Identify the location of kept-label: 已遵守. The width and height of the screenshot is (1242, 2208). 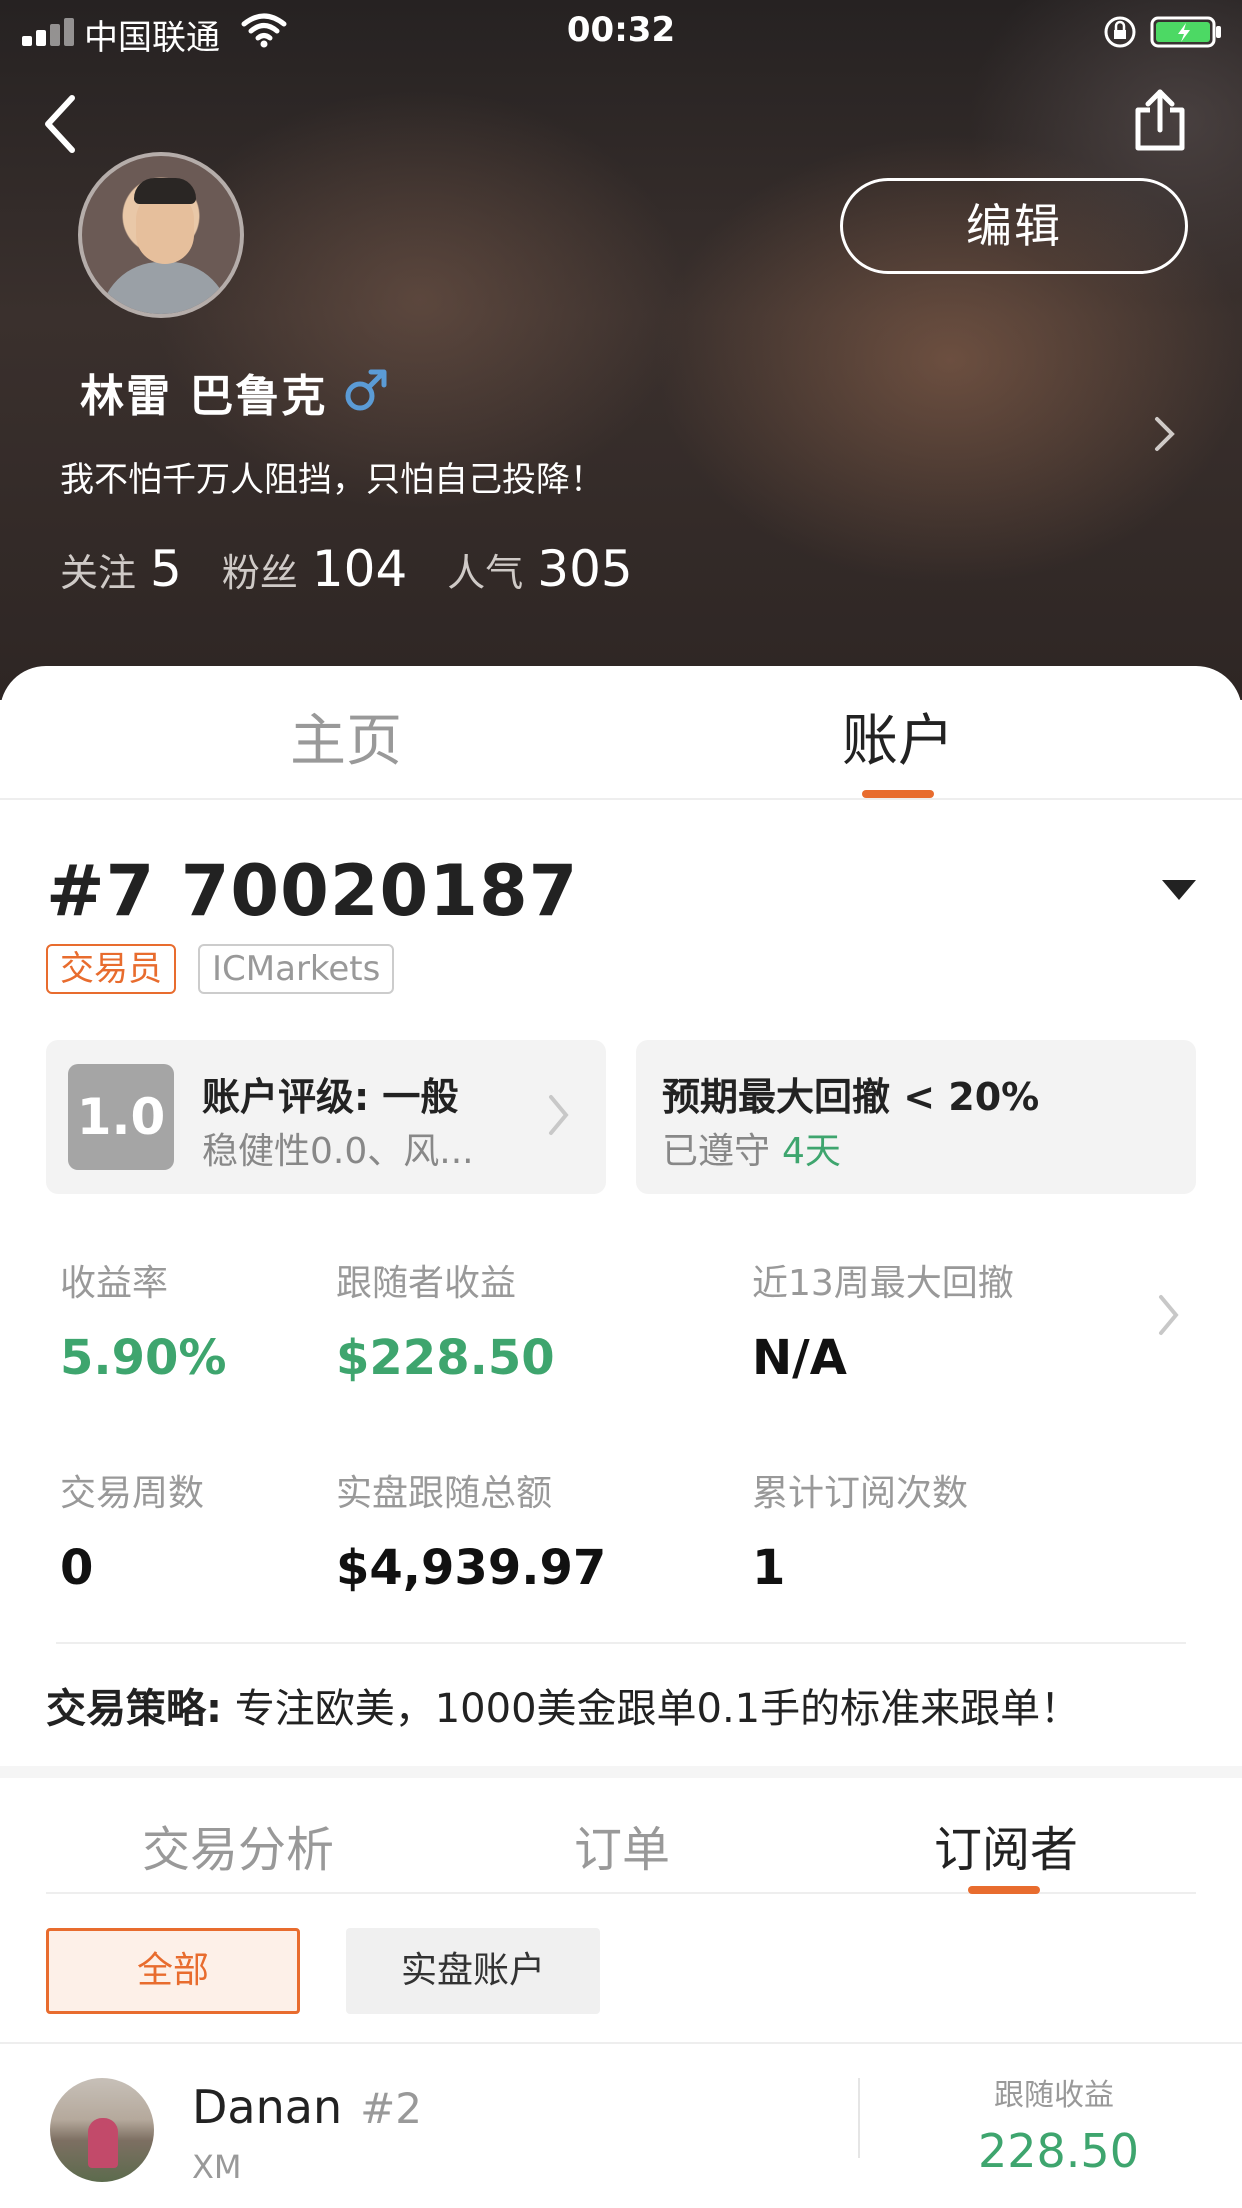
(716, 1151).